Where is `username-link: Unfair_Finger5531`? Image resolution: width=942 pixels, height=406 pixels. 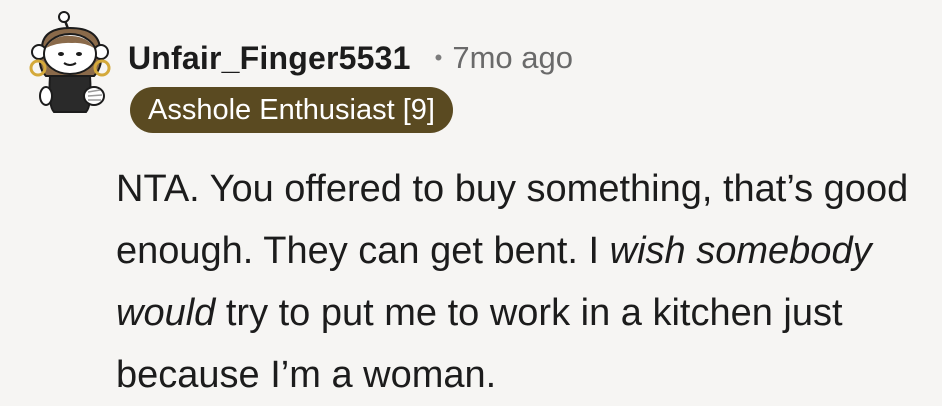
username-link: Unfair_Finger5531 is located at coordinates (269, 58).